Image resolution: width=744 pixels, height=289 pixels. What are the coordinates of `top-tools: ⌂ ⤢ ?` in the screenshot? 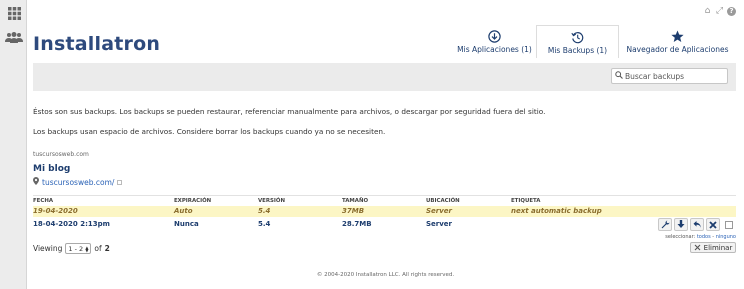 It's located at (719, 11).